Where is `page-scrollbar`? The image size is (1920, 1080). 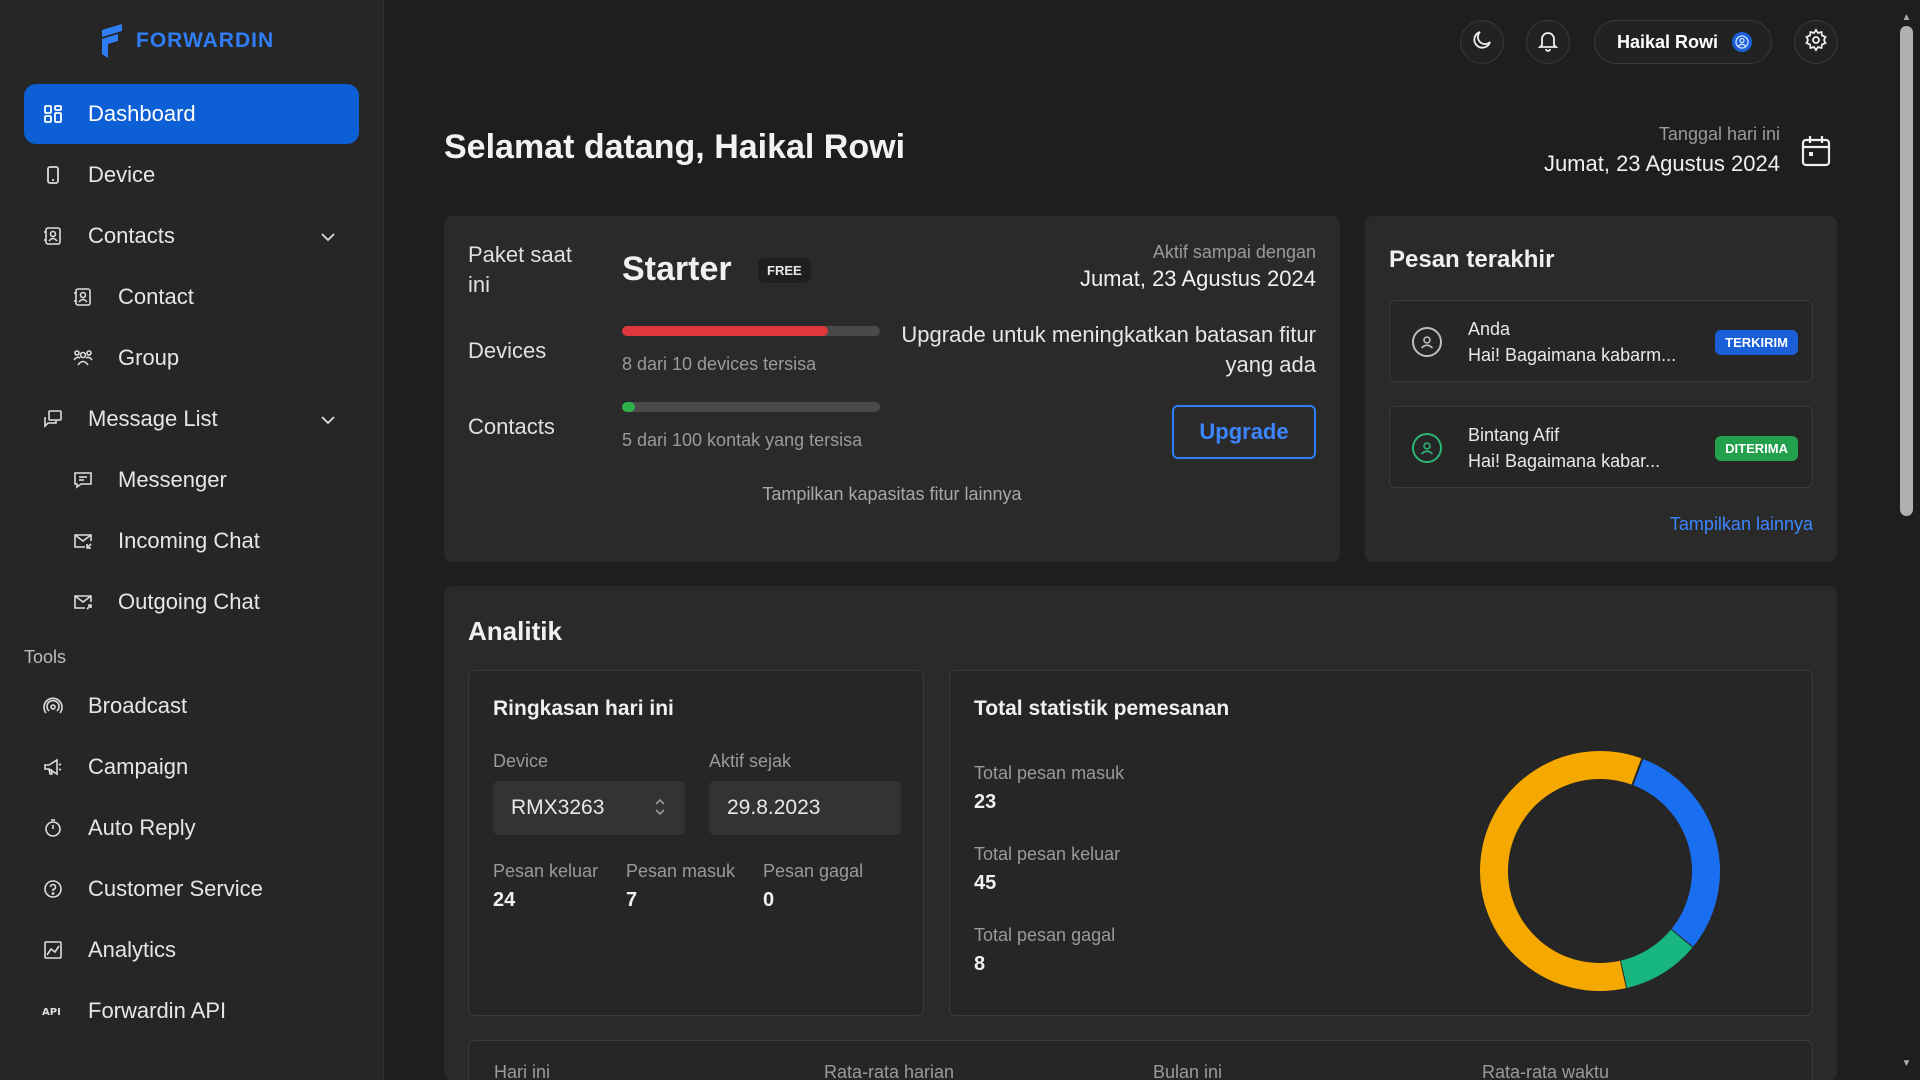
page-scrollbar is located at coordinates (1906, 271).